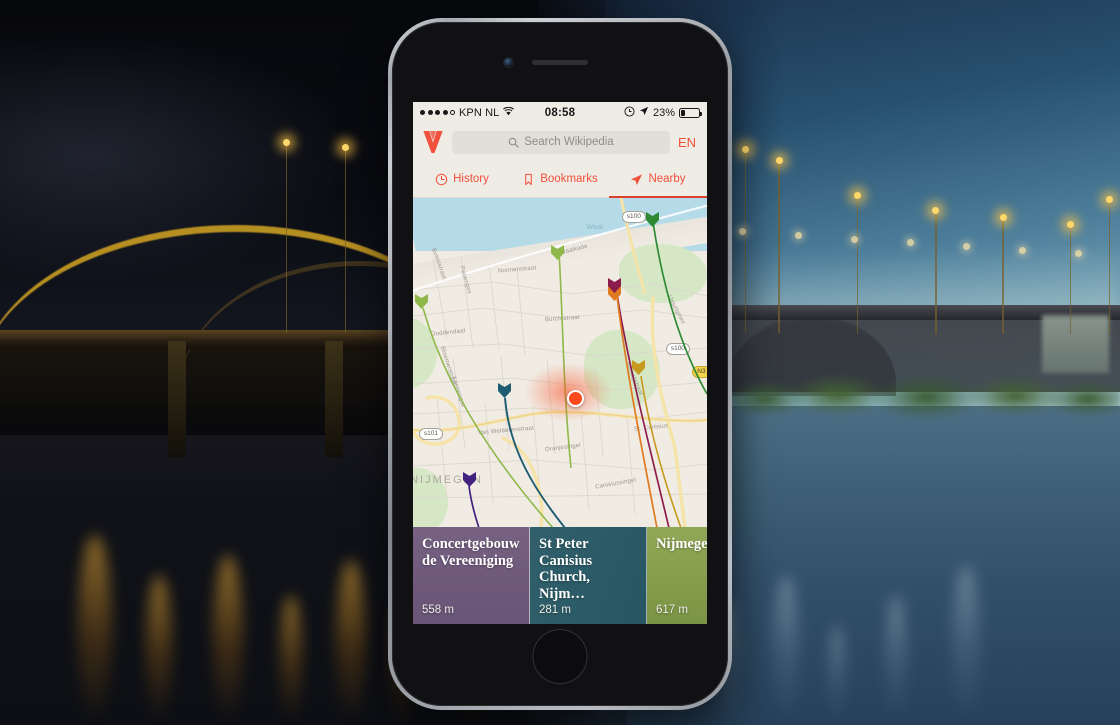  I want to click on status-bar: KPN NL 08:58 23%, so click(560, 112).